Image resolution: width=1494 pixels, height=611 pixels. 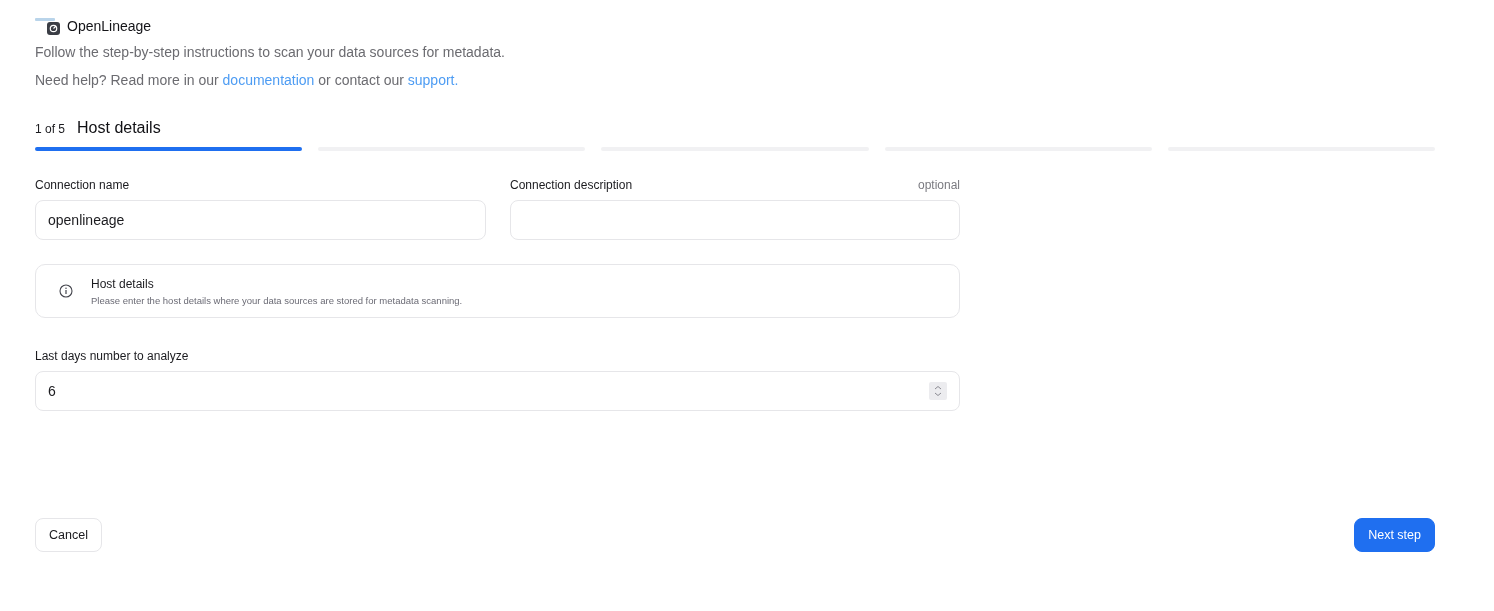 I want to click on next-step-button: Next step, so click(x=1394, y=535).